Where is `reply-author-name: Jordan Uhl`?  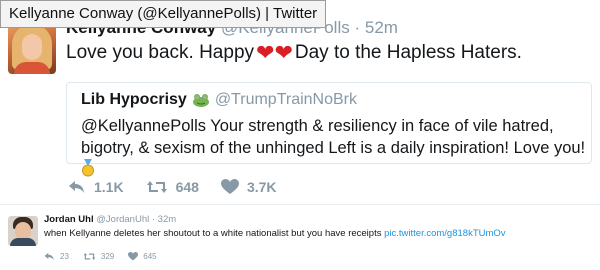
reply-author-name: Jordan Uhl is located at coordinates (69, 219).